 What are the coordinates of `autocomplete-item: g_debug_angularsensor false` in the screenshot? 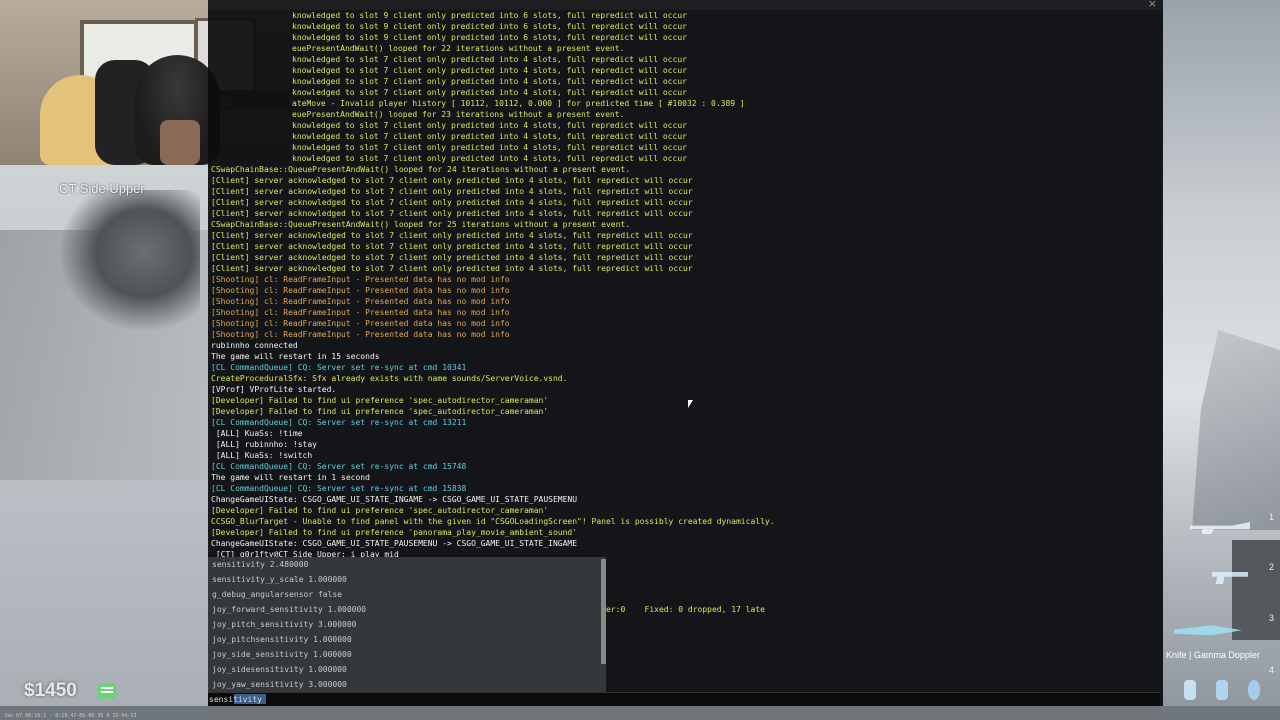 It's located at (407, 594).